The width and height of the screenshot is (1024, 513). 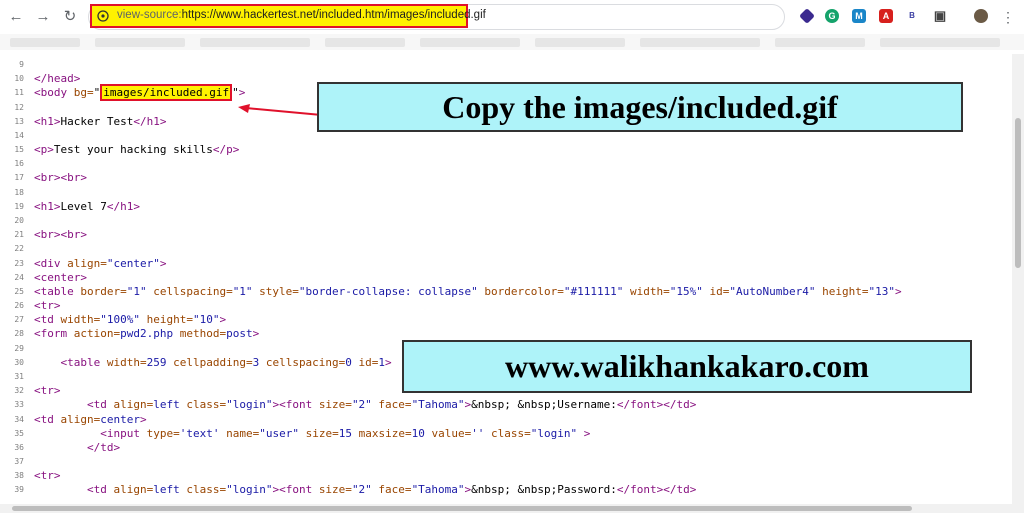 I want to click on horizontal-scrollbar, so click(x=512, y=508).